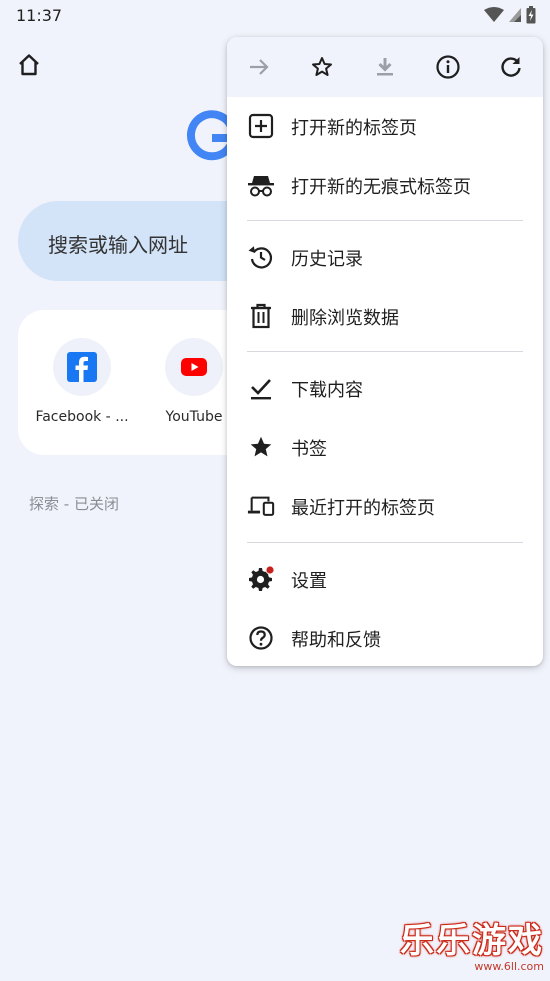 The height and width of the screenshot is (981, 550). I want to click on facebook-icon, so click(82, 367).